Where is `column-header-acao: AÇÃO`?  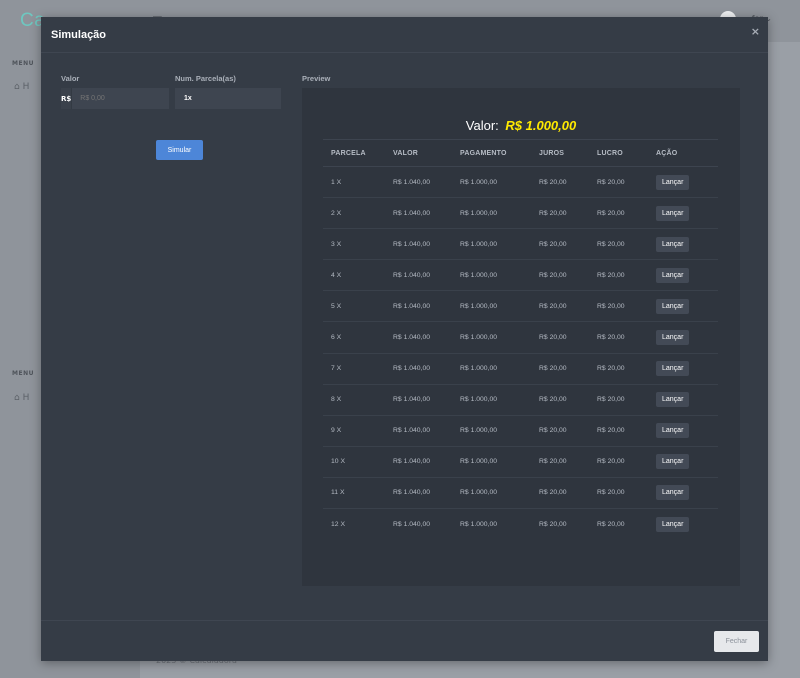
column-header-acao: AÇÃO is located at coordinates (683, 153).